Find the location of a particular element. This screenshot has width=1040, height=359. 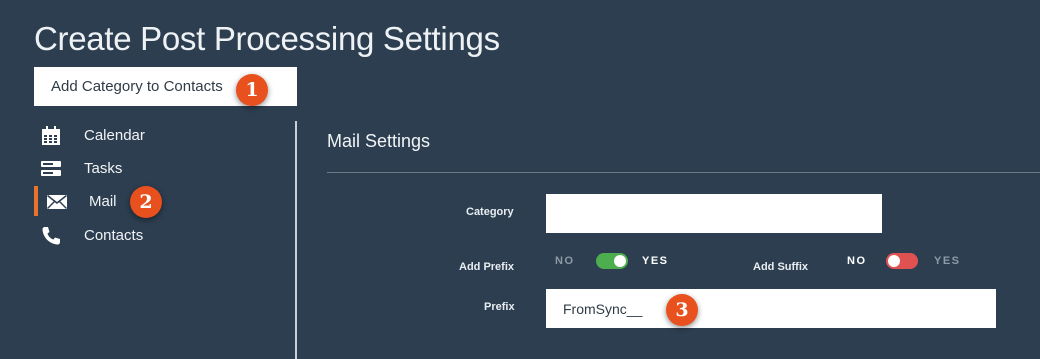

add-prefix-label: Add Prefix is located at coordinates (487, 267).